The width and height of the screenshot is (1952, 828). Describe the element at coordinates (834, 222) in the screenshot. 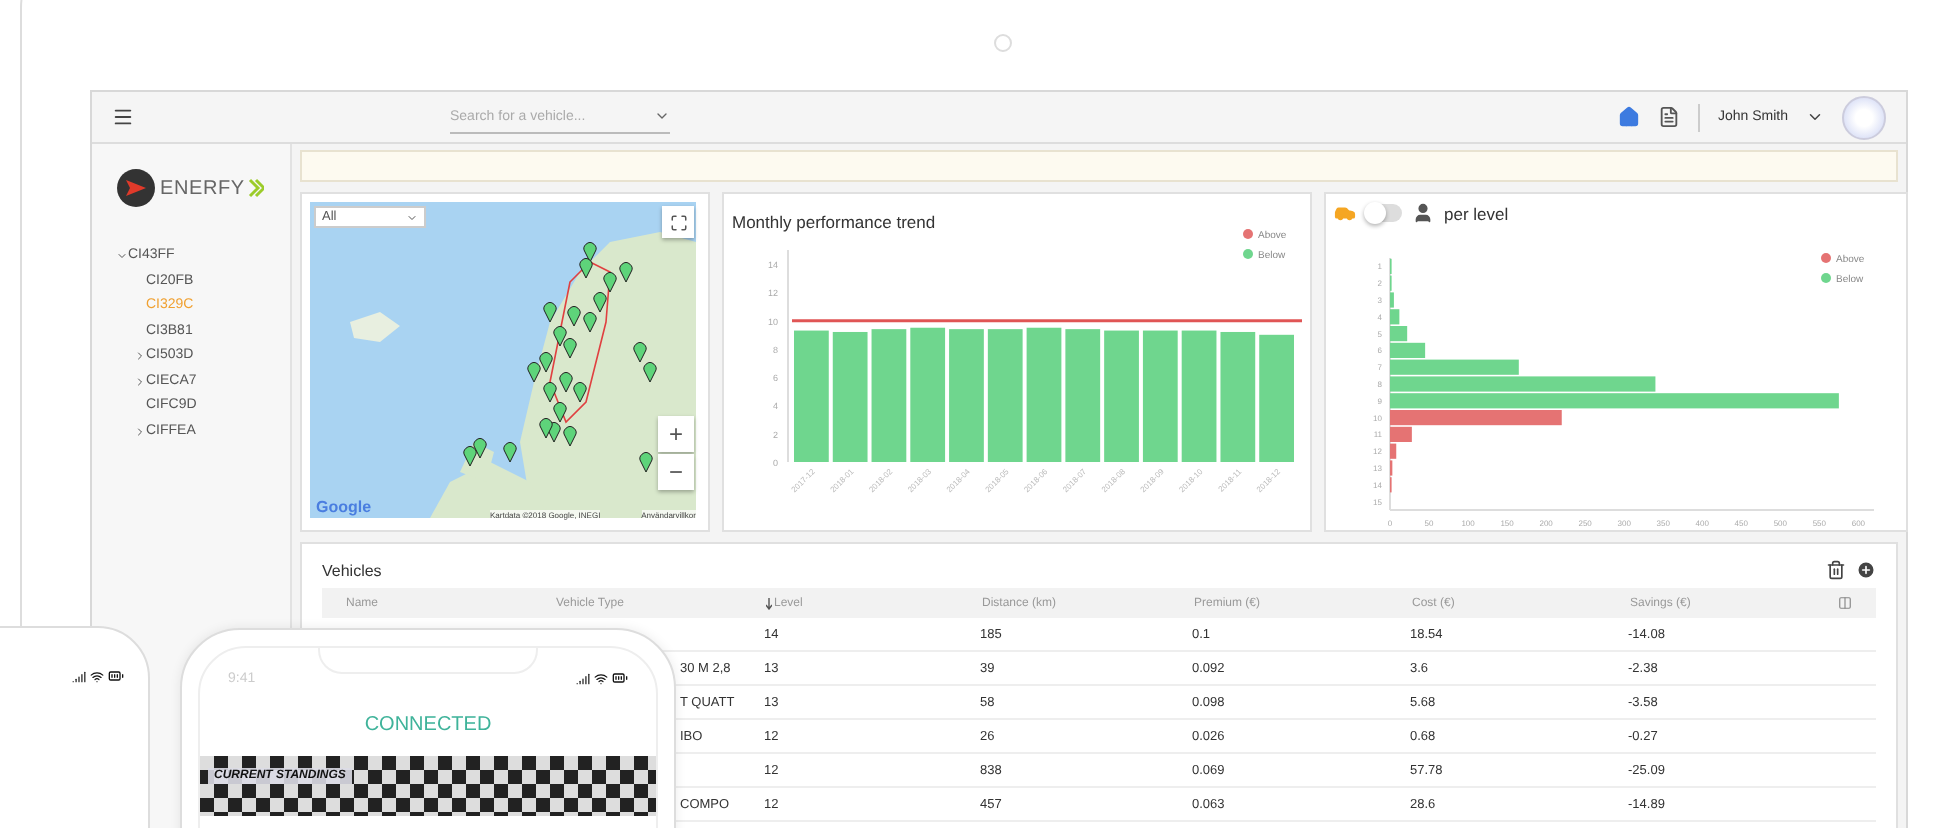

I see `card-title: Monthly performance trend` at that location.